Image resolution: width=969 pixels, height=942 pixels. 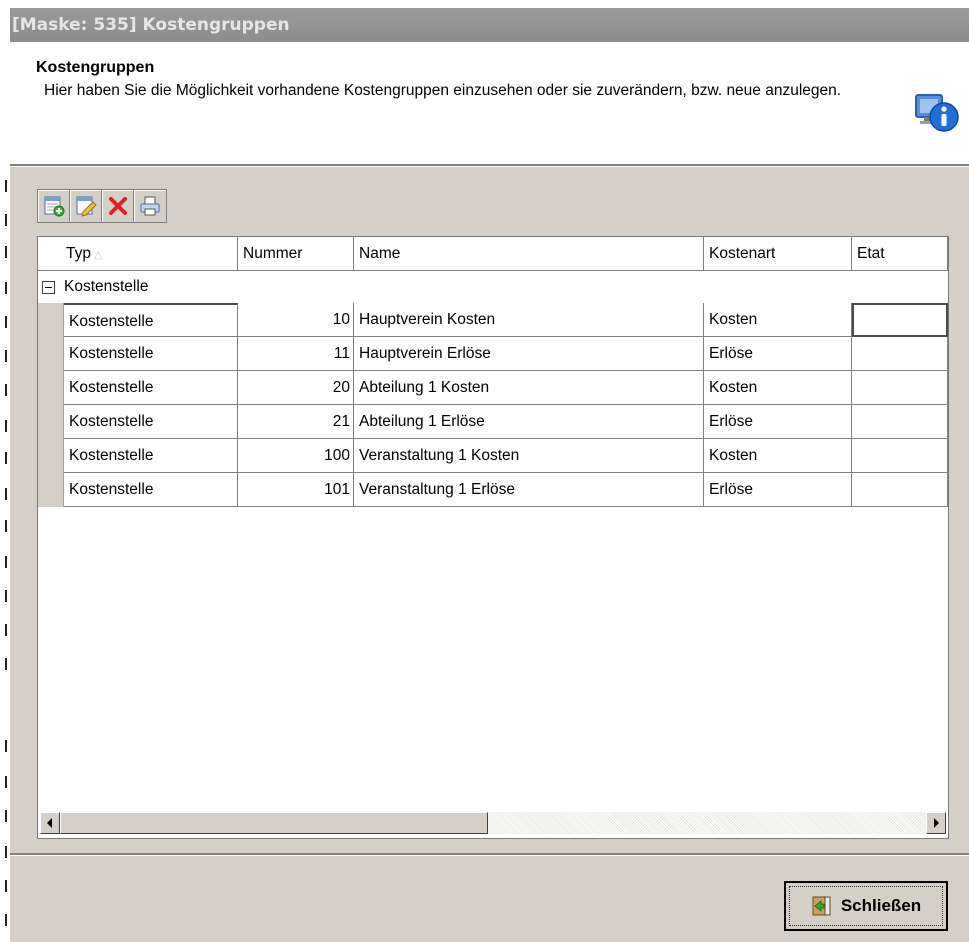 What do you see at coordinates (296, 354) in the screenshot?
I see `cell-nummer: 11` at bounding box center [296, 354].